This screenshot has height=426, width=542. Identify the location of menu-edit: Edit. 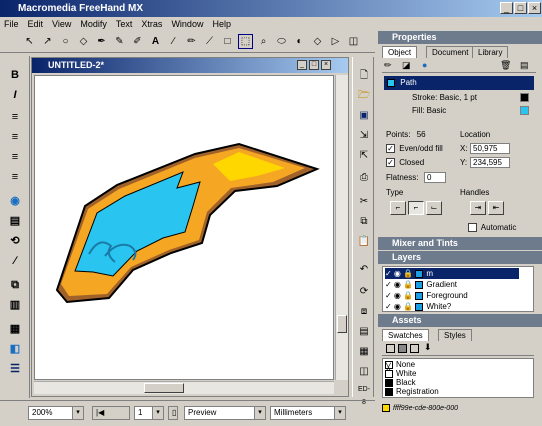
(36, 24).